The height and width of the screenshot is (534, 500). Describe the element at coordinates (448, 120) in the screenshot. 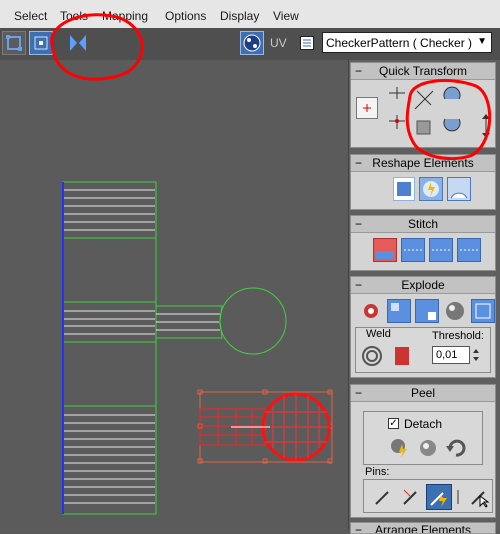

I see `annotation-circle-rotate` at that location.